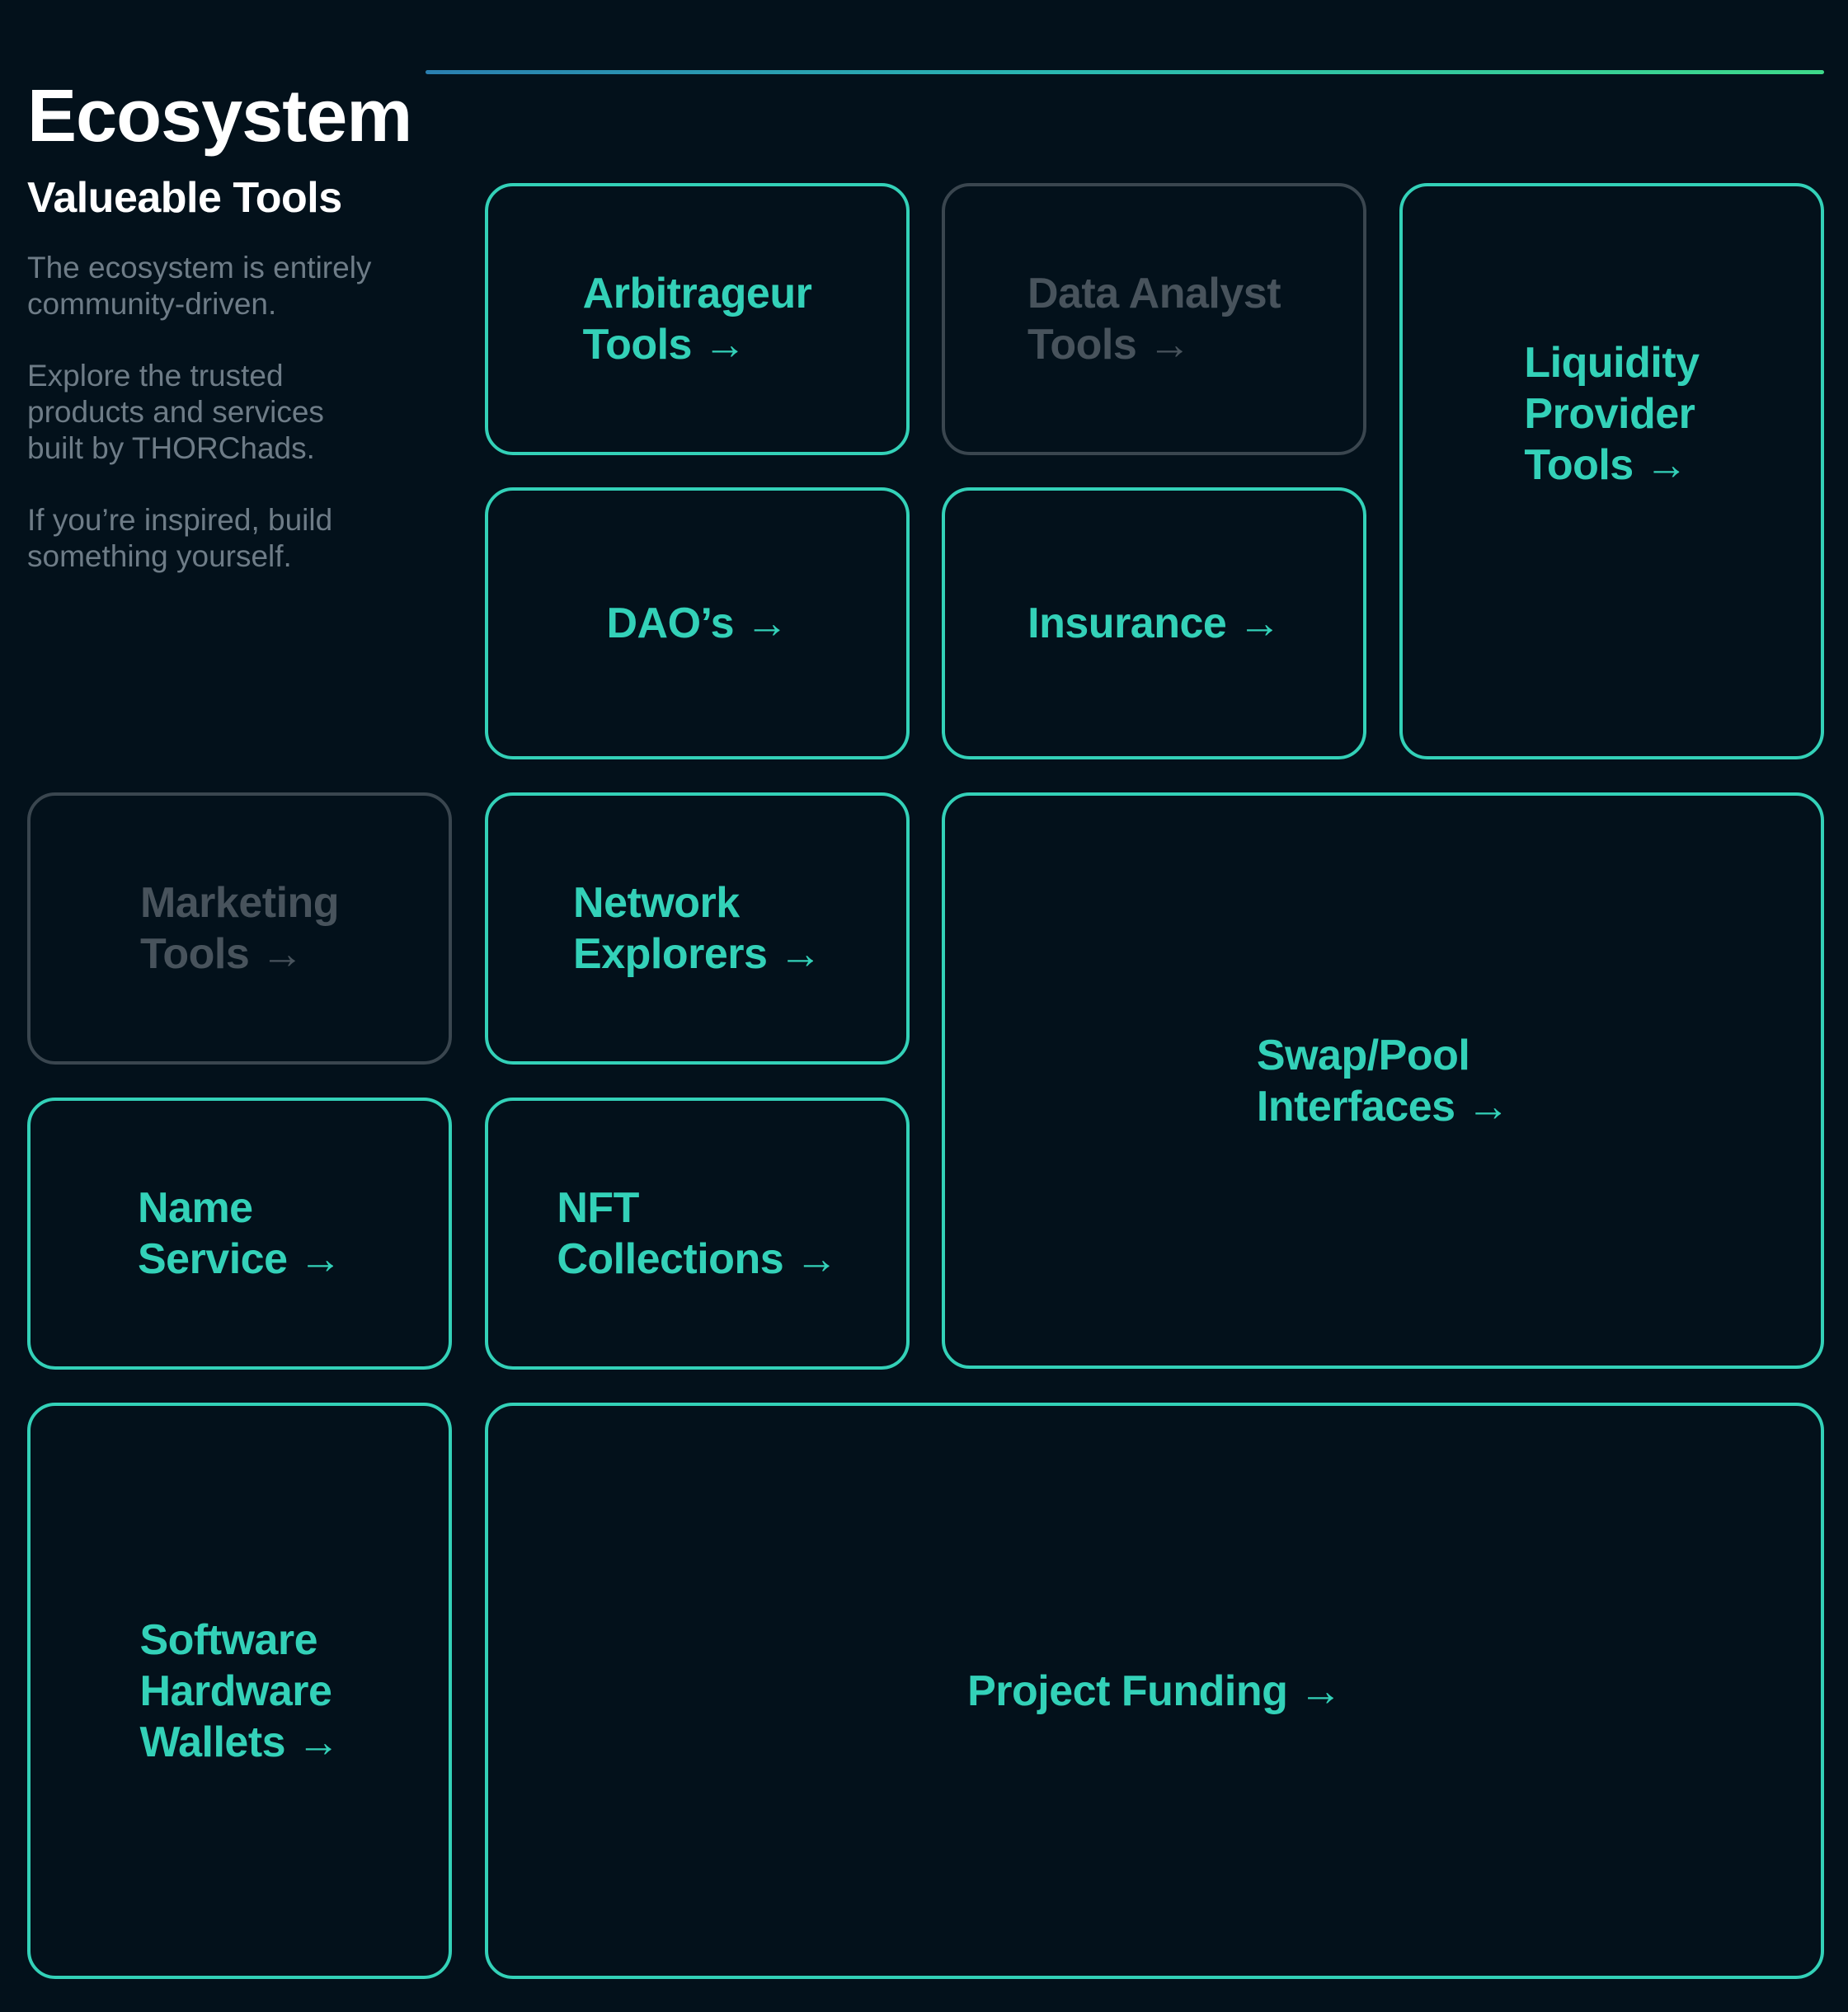 This screenshot has width=1848, height=2012. I want to click on intro-line: If you’re inspired, build, so click(180, 520).